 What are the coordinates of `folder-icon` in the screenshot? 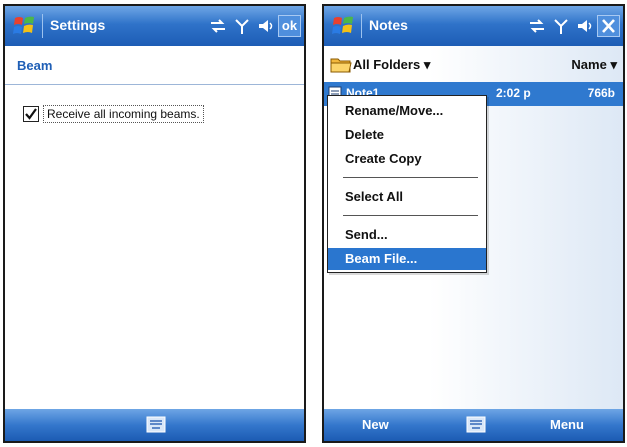 It's located at (341, 64).